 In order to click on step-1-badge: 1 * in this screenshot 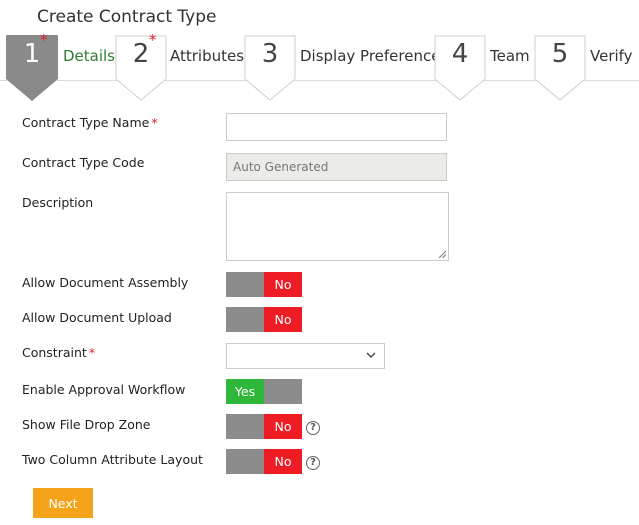, I will do `click(32, 66)`.